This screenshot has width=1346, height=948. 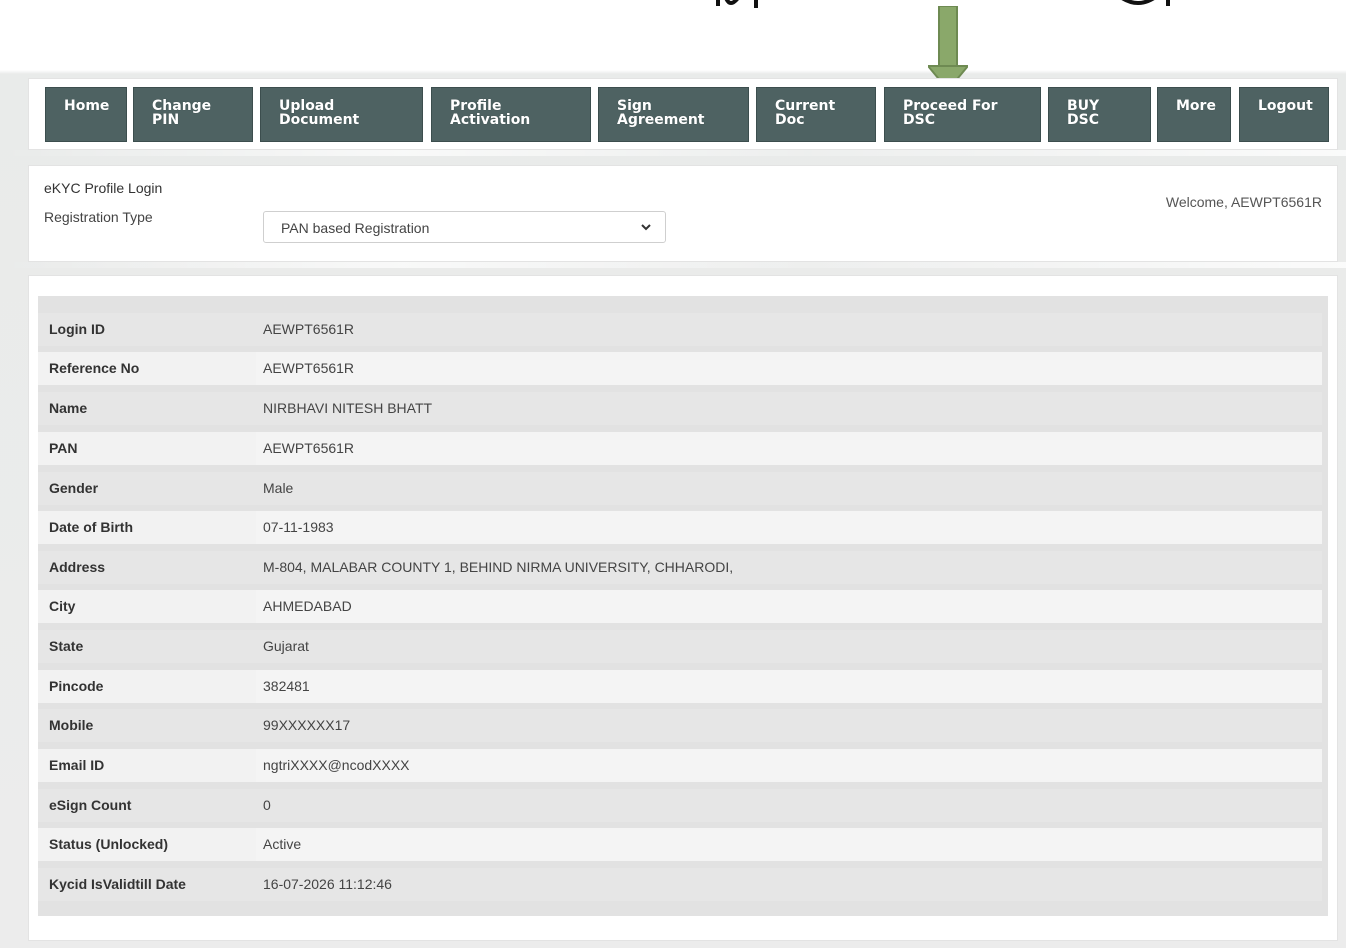 What do you see at coordinates (789, 408) in the screenshot?
I see `row-value: NIRBHAVI NITESH BHATT` at bounding box center [789, 408].